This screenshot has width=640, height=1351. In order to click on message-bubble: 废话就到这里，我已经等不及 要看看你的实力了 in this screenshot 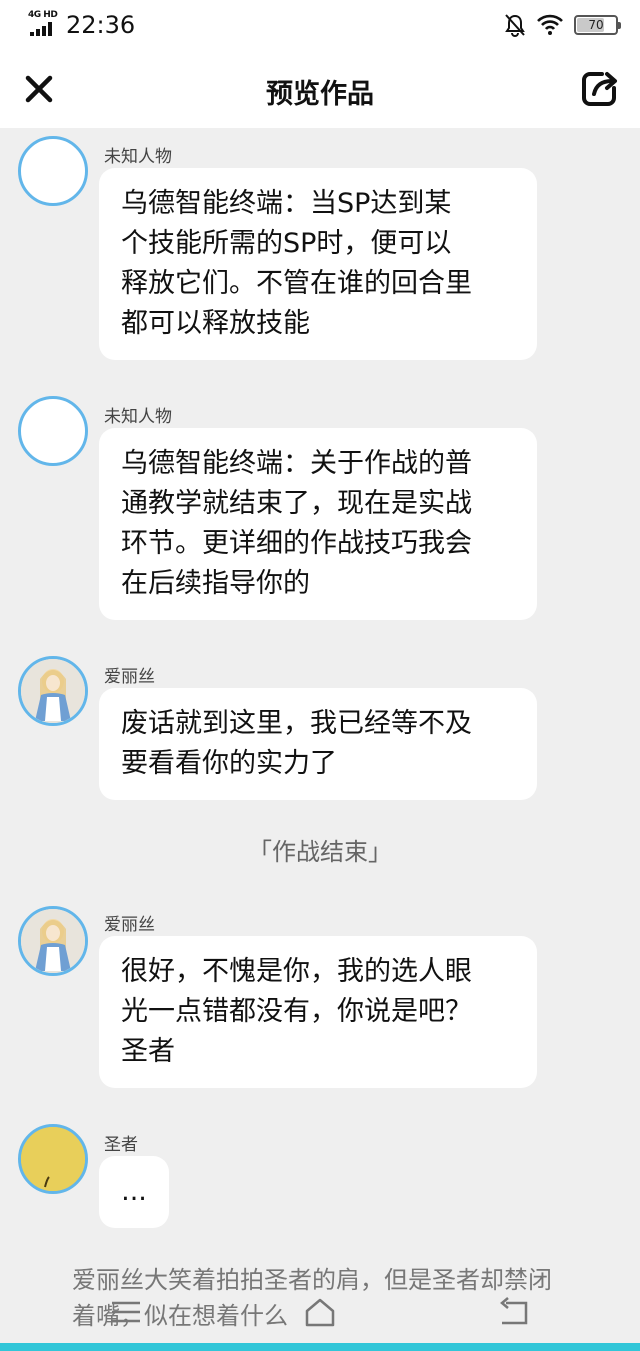, I will do `click(318, 744)`.